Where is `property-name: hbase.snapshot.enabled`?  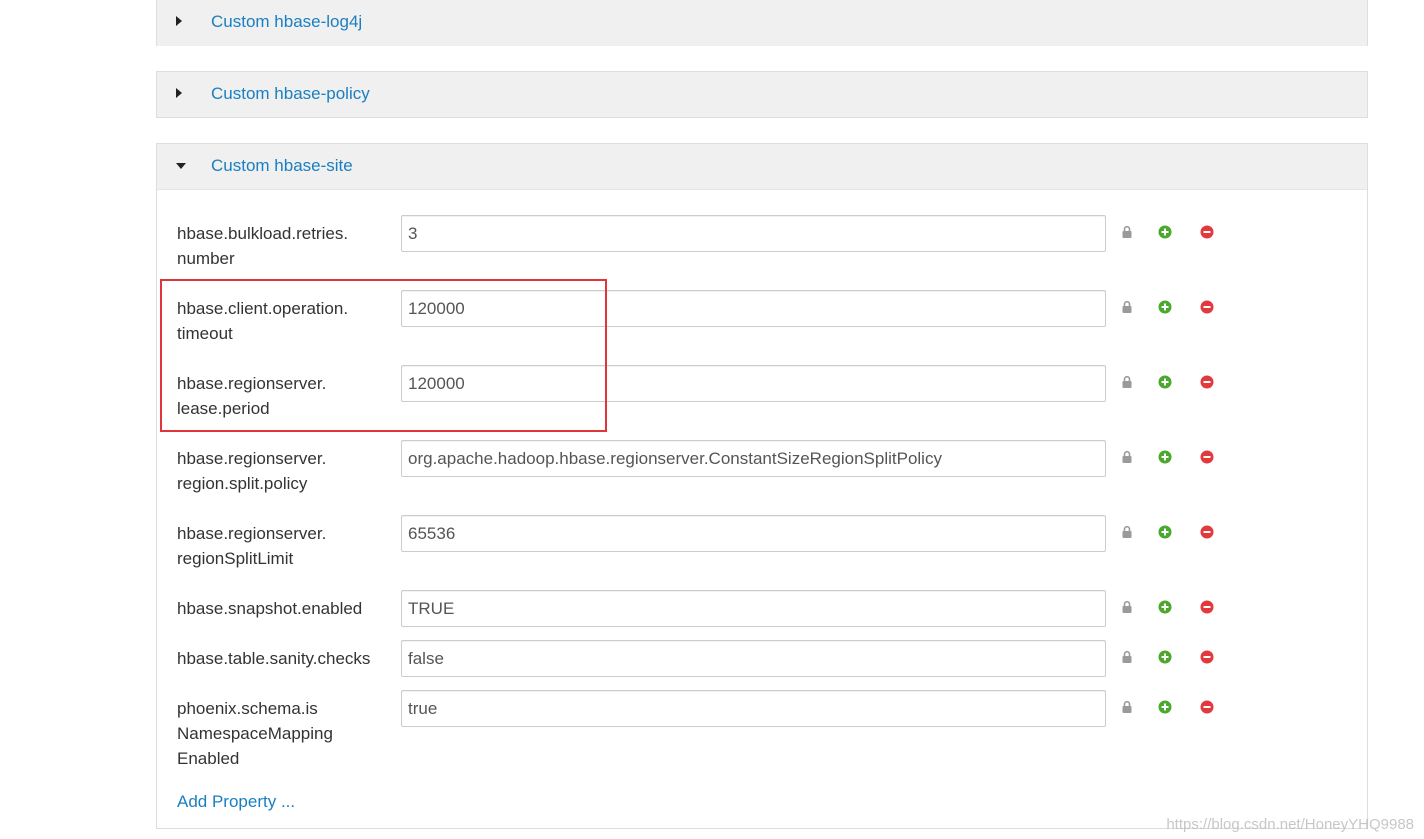 property-name: hbase.snapshot.enabled is located at coordinates (270, 608).